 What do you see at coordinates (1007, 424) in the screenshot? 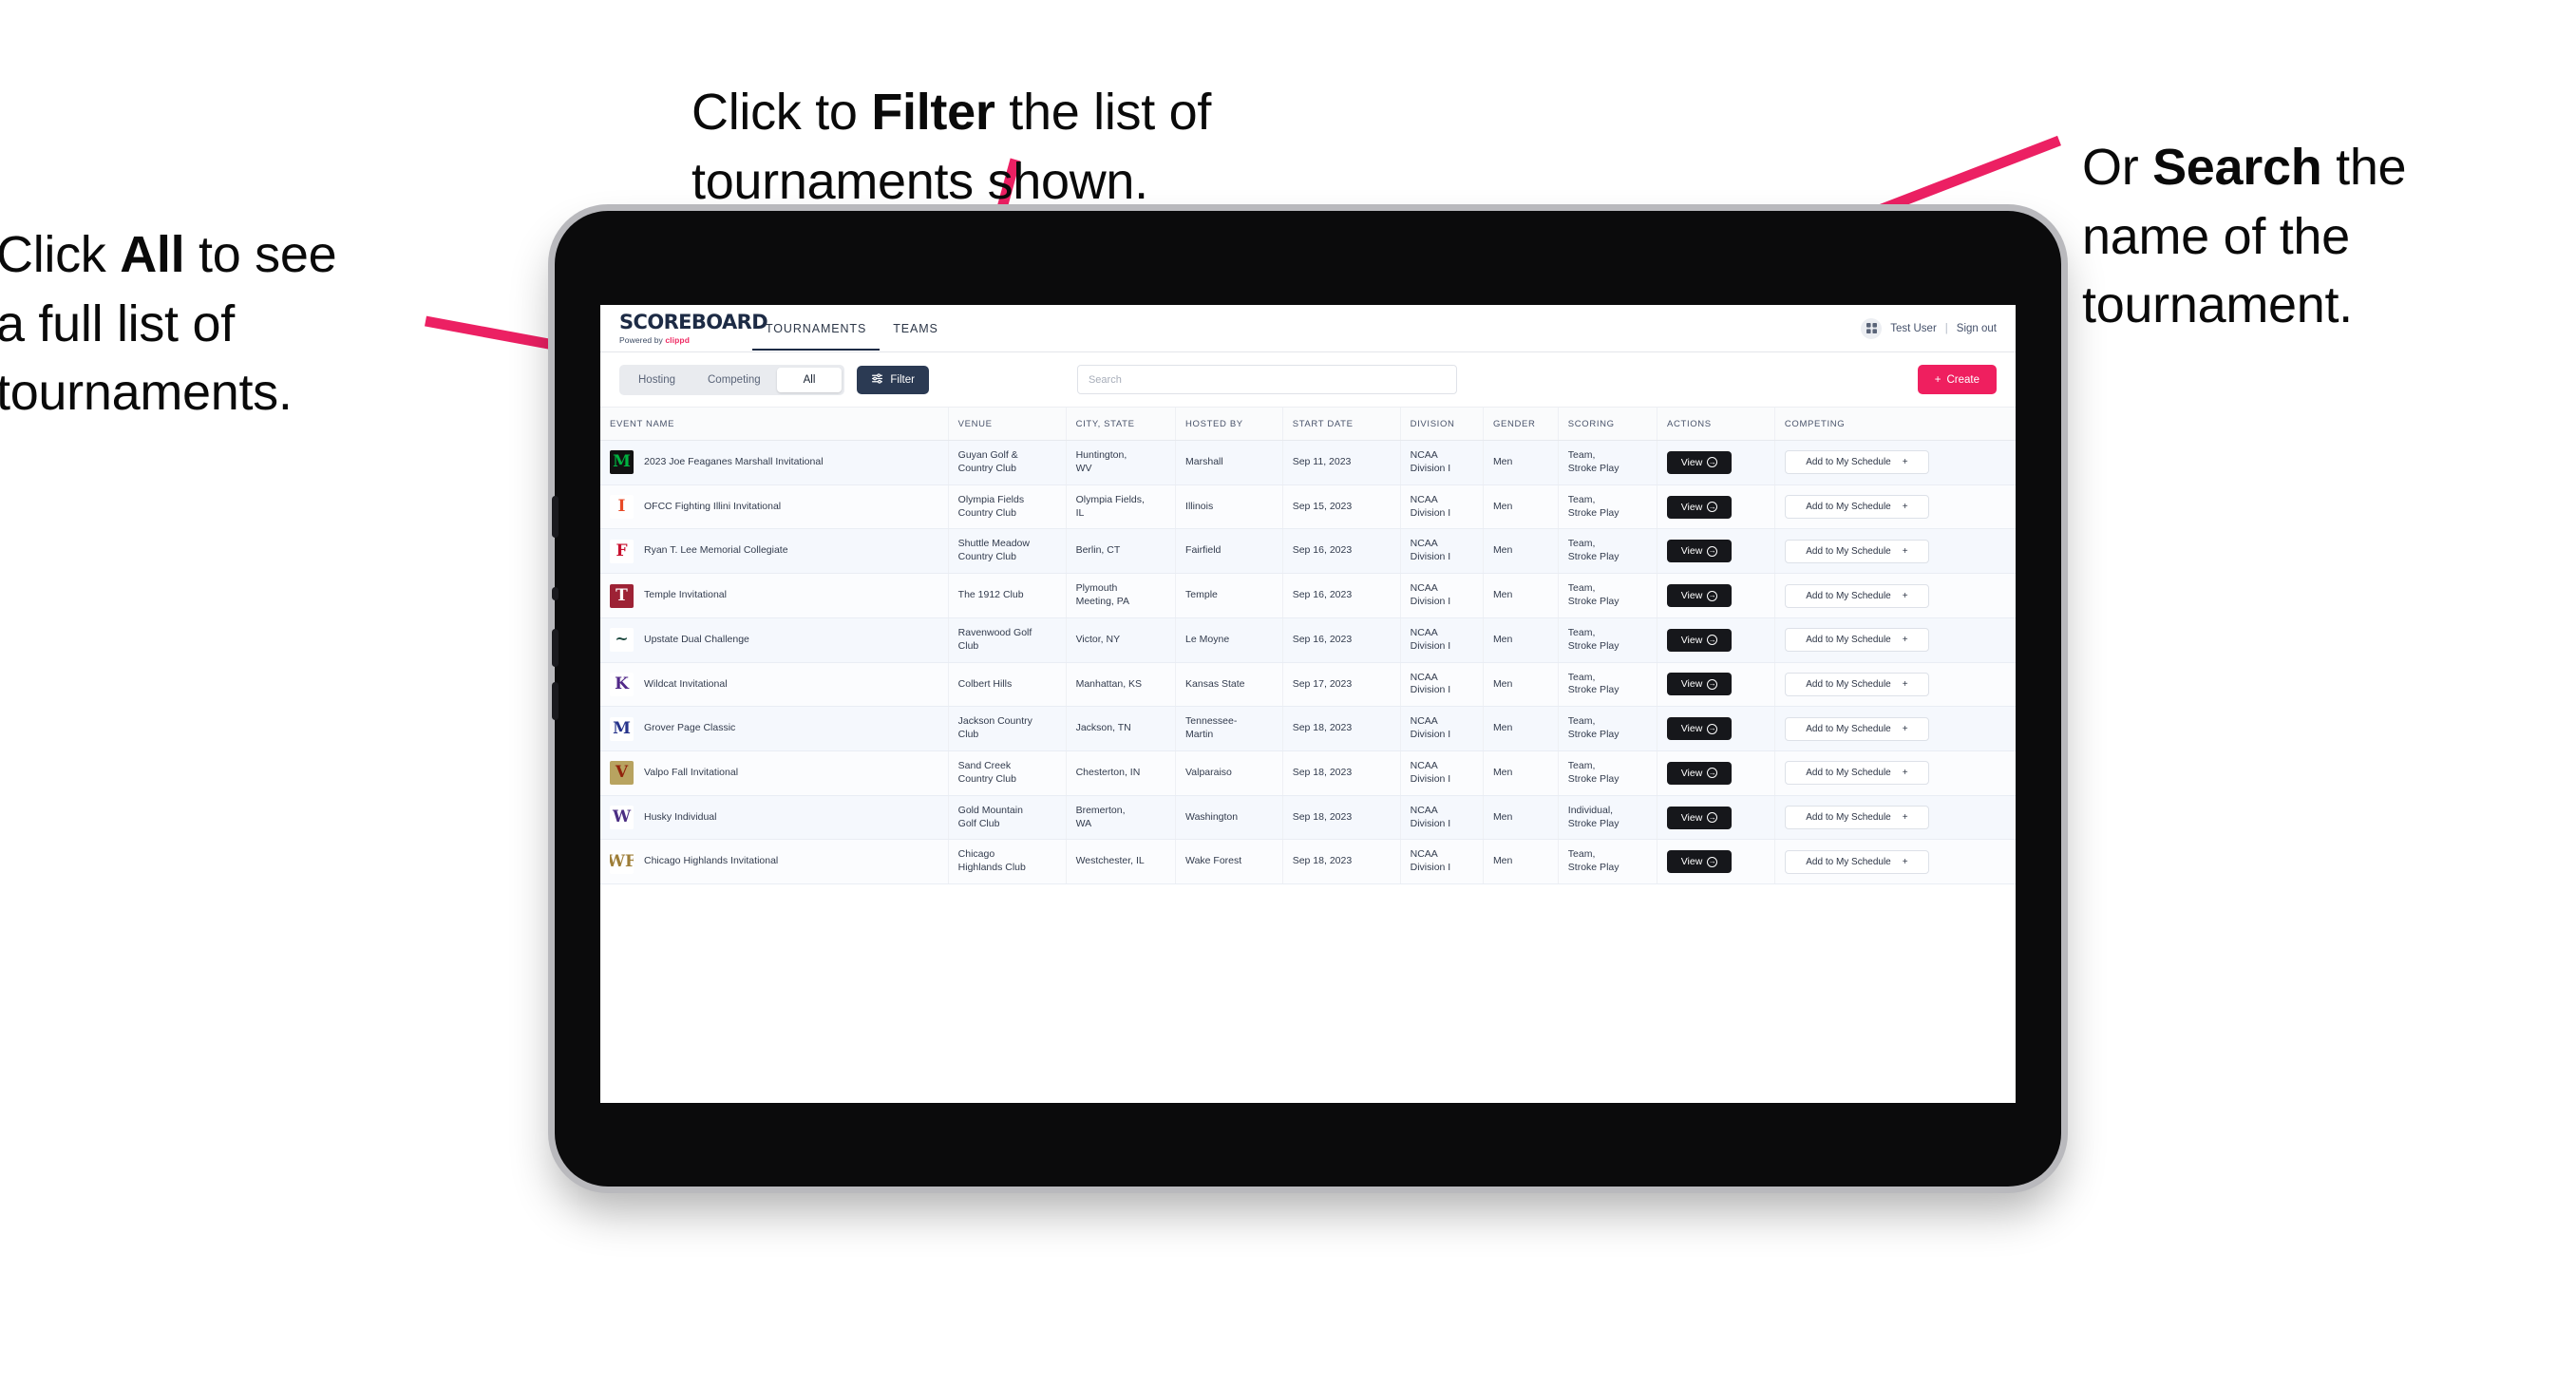
I see `col-venue: VENUE` at bounding box center [1007, 424].